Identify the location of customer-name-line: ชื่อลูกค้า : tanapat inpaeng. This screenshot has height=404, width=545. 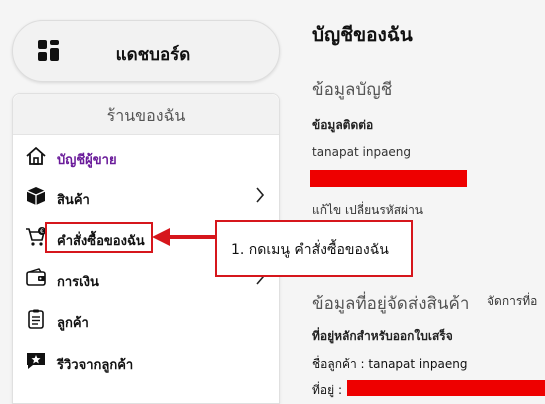
(390, 364).